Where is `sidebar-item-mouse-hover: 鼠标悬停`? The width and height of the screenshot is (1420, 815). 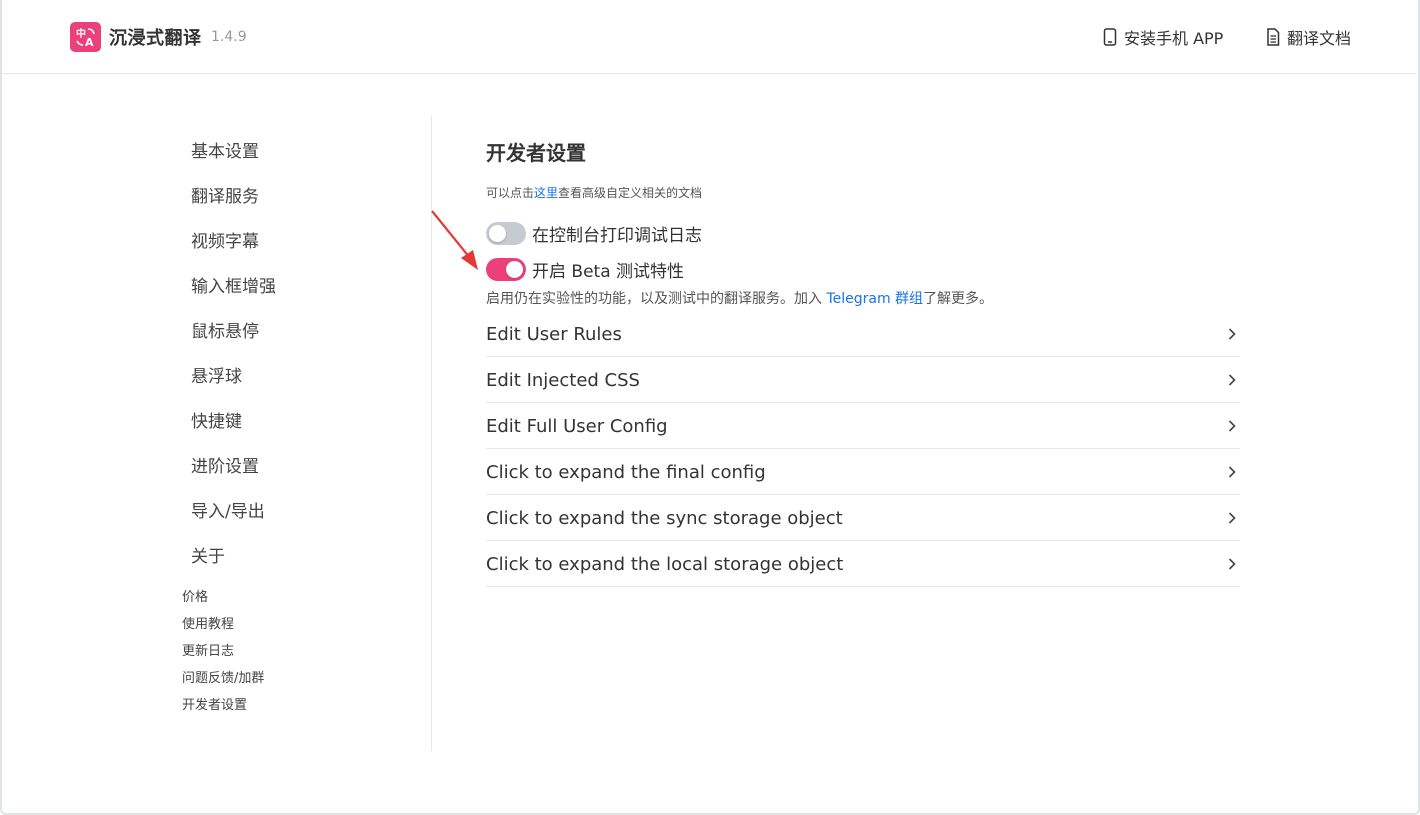
sidebar-item-mouse-hover: 鼠标悬停 is located at coordinates (225, 329).